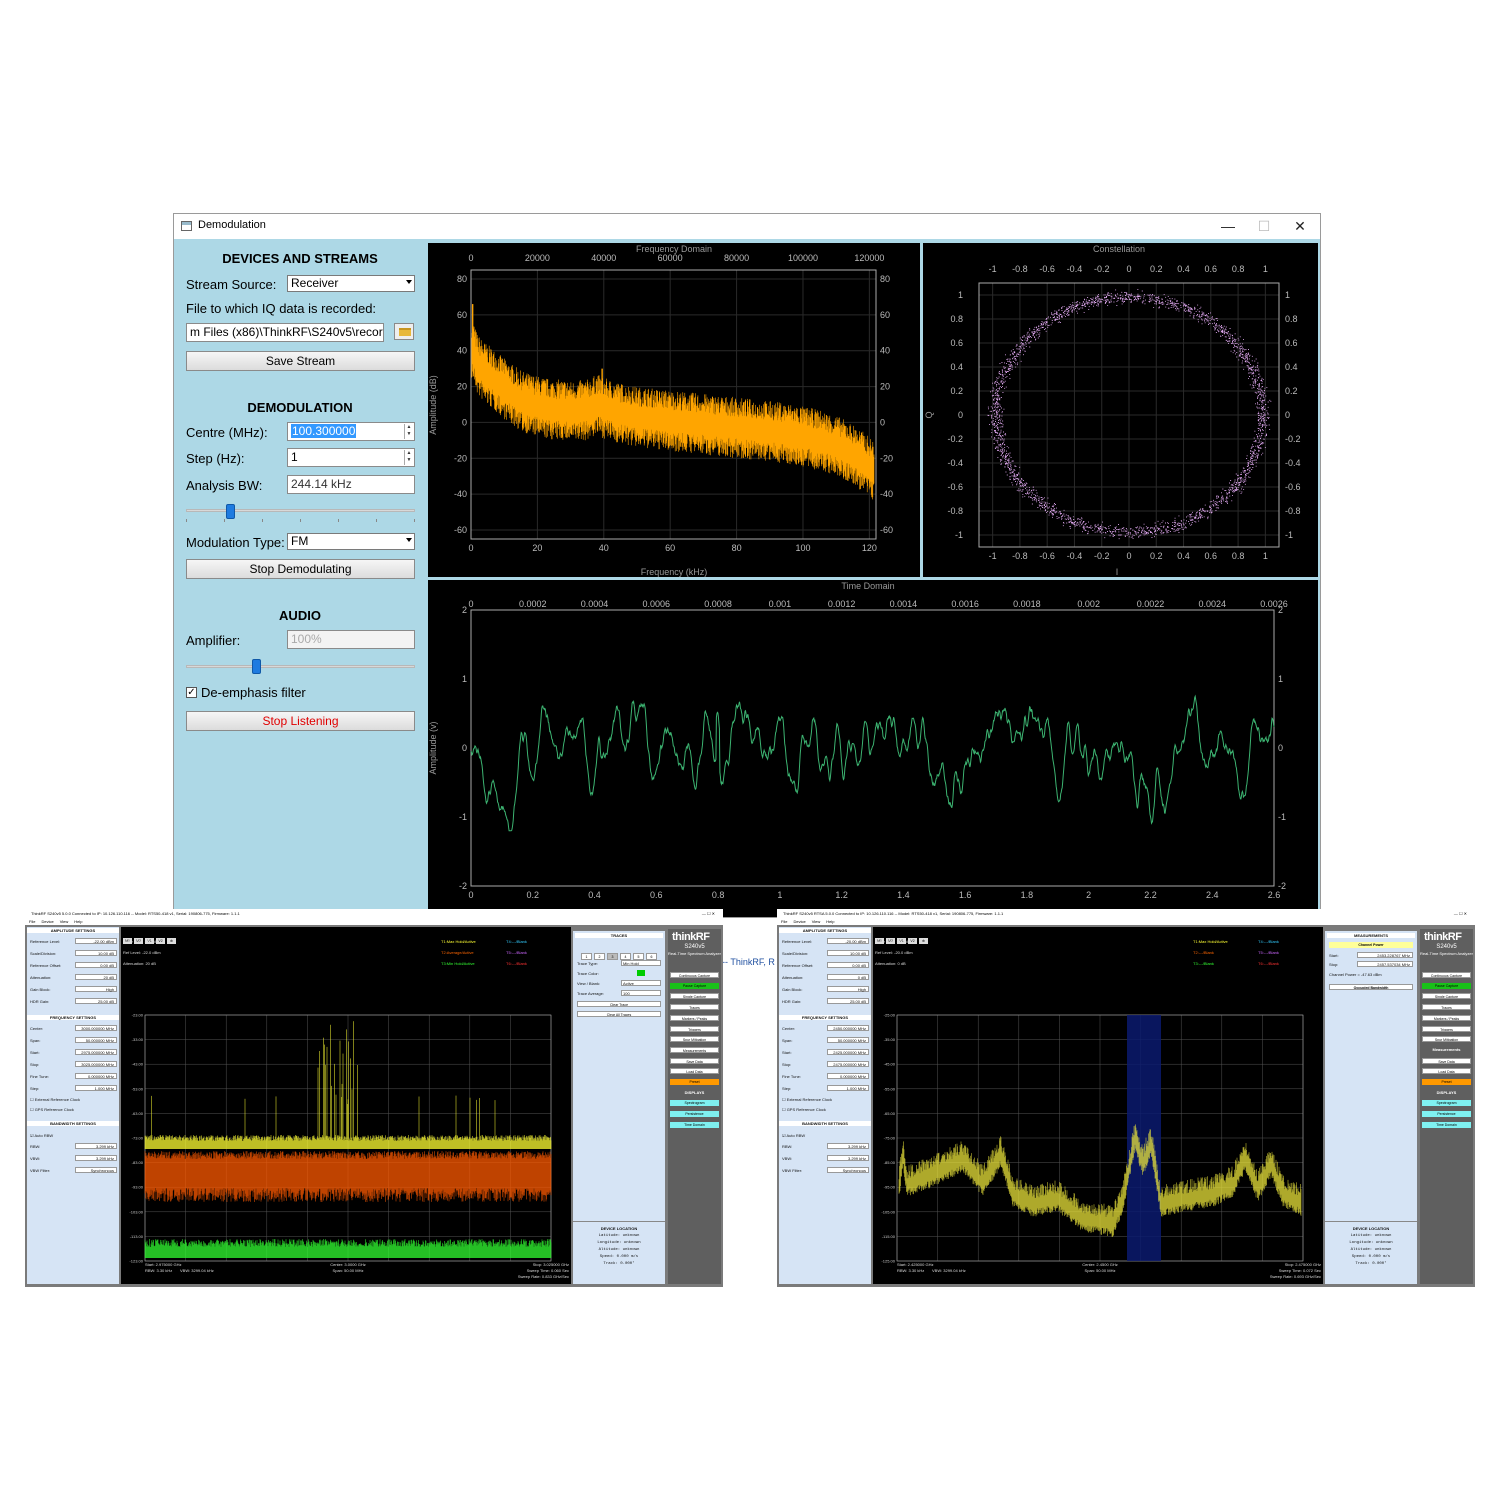 This screenshot has height=1500, width=1500. Describe the element at coordinates (351, 457) in the screenshot. I see `step-input: 1 ▲ ▼` at that location.